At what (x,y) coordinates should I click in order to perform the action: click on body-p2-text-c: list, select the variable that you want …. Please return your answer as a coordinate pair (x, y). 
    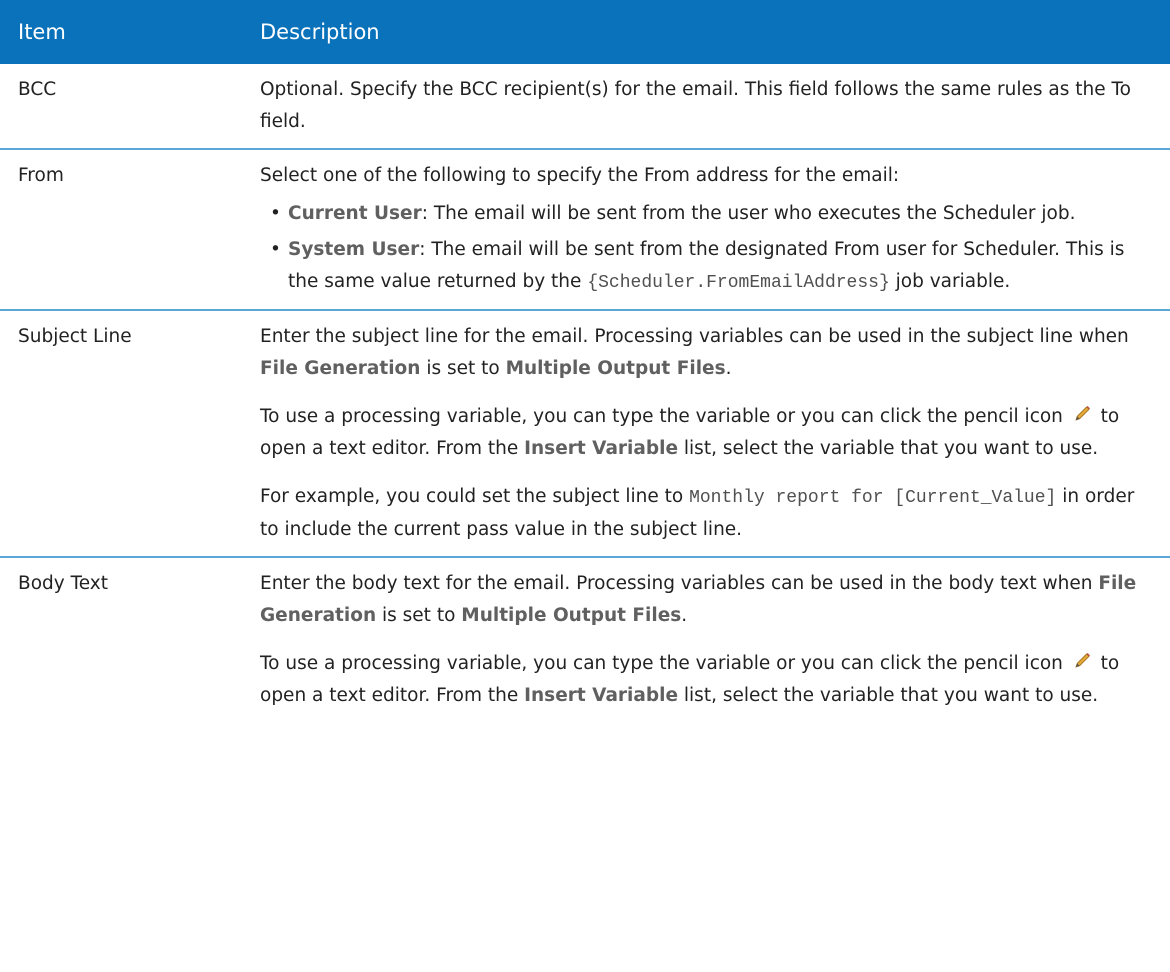
    Looking at the image, I should click on (888, 695).